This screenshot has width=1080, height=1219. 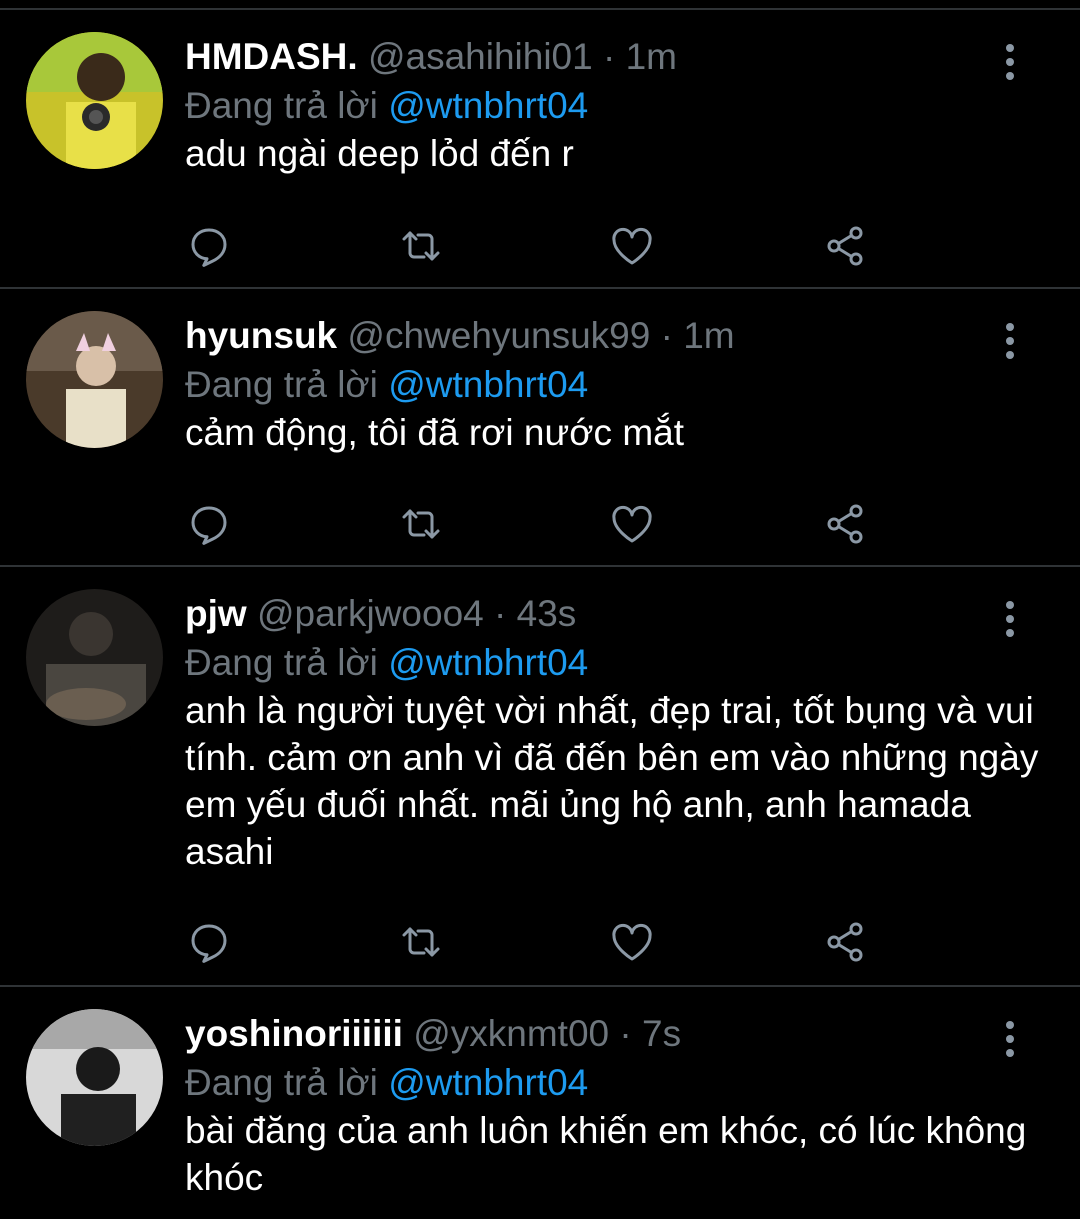 I want to click on tweet-header: yoshinoriiiiii @yxknmt00 · 7s, so click(x=433, y=1034).